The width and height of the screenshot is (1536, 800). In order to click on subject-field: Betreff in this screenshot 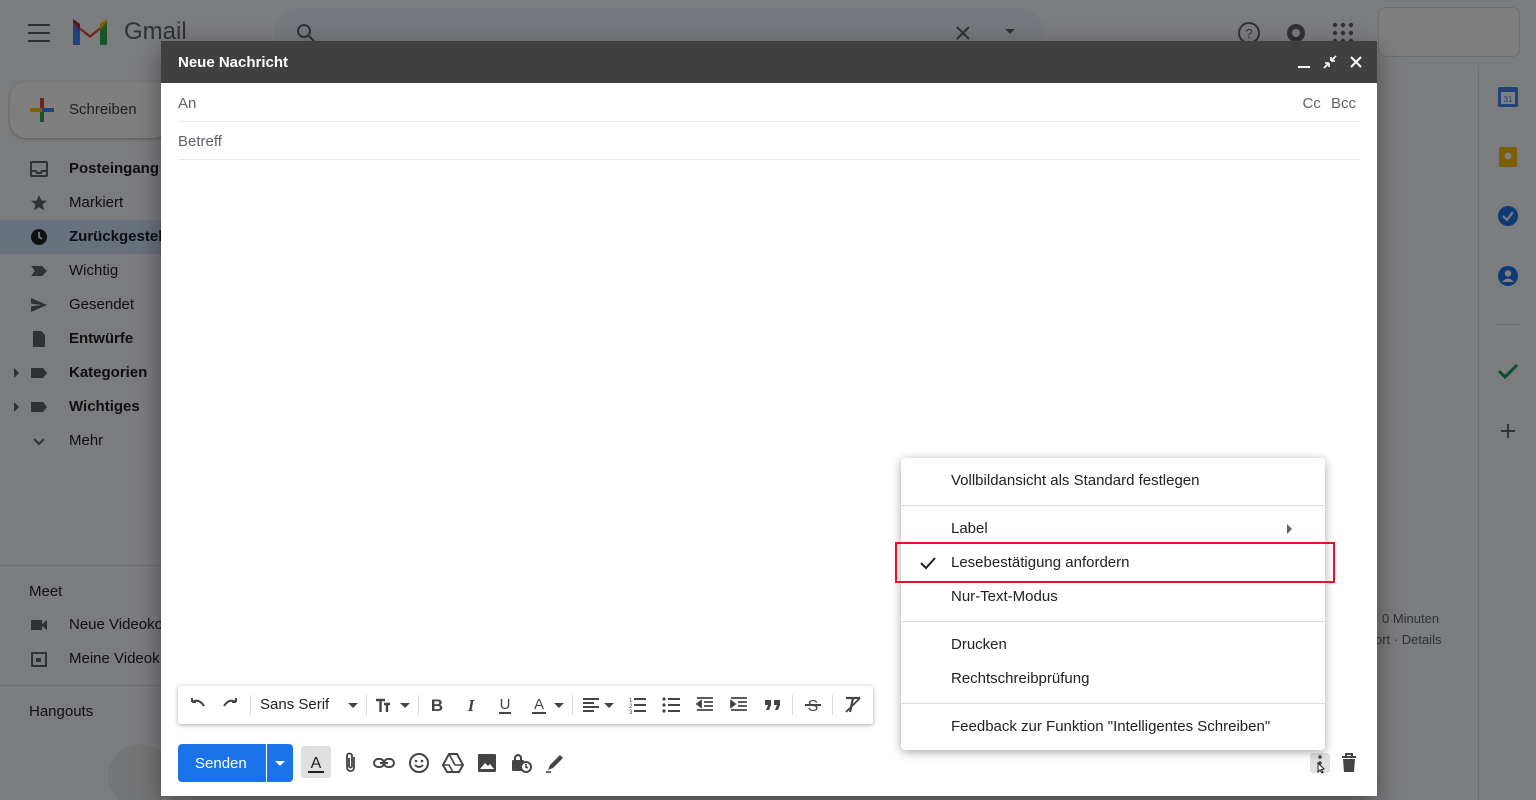, I will do `click(769, 141)`.